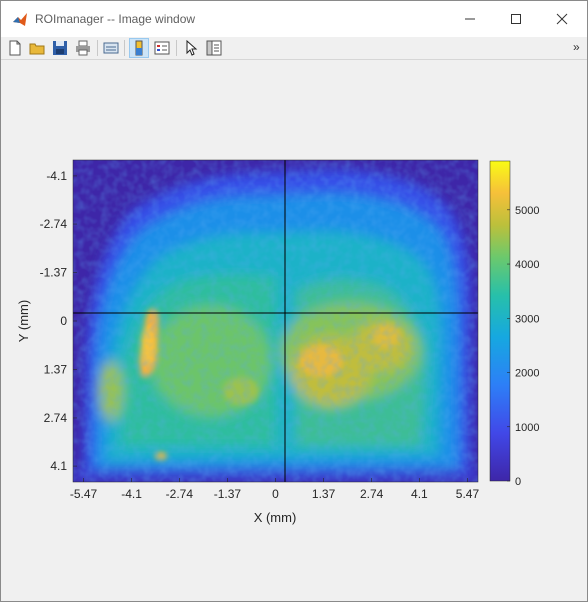 This screenshot has width=588, height=602. I want to click on open-file-icon, so click(37, 49).